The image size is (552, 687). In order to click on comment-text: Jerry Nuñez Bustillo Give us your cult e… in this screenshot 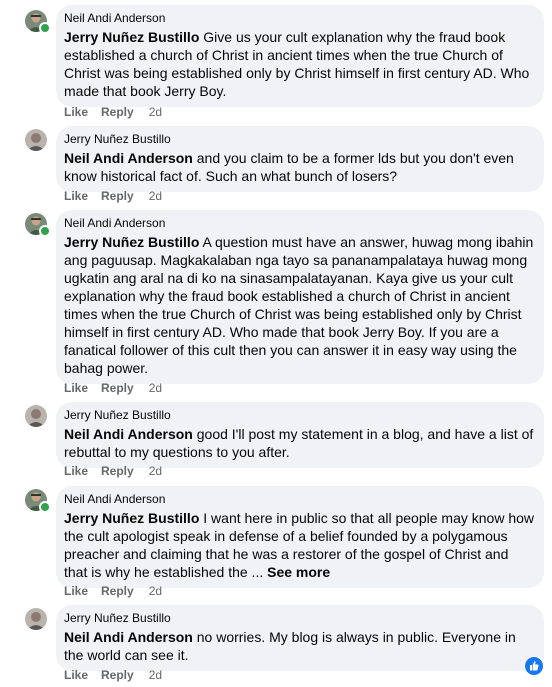, I will do `click(299, 64)`.